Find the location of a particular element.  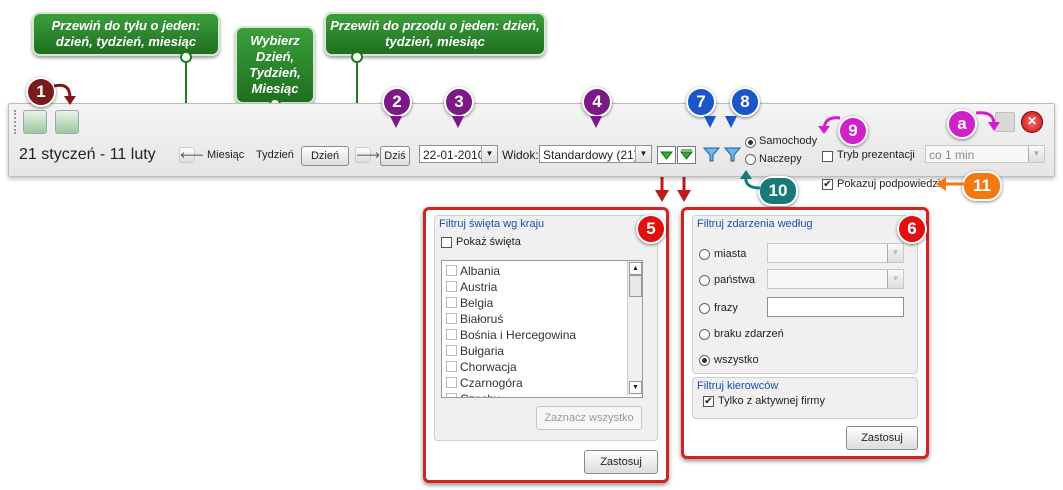

active-company-checkbox: ✔ is located at coordinates (708, 401).